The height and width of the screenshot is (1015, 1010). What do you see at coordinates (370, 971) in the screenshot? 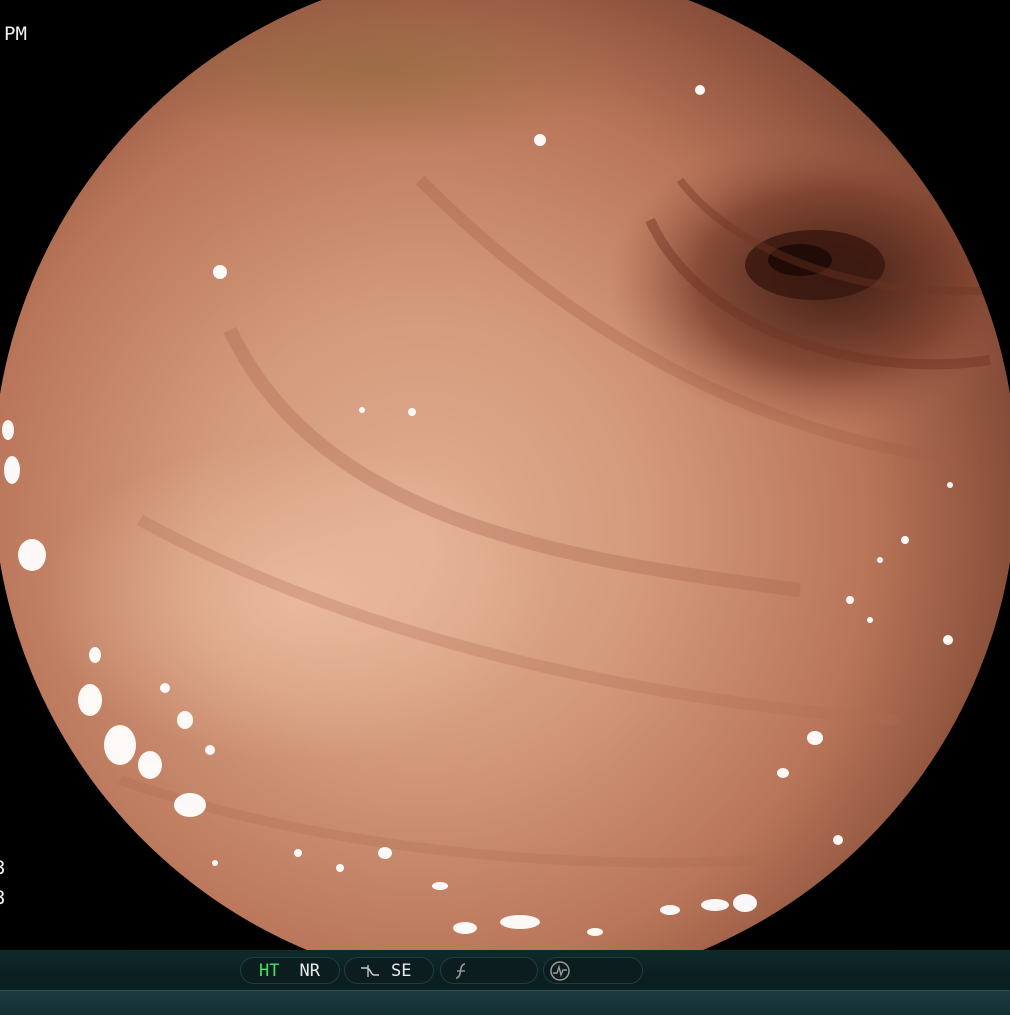
I see `enhancement-curve-icon` at bounding box center [370, 971].